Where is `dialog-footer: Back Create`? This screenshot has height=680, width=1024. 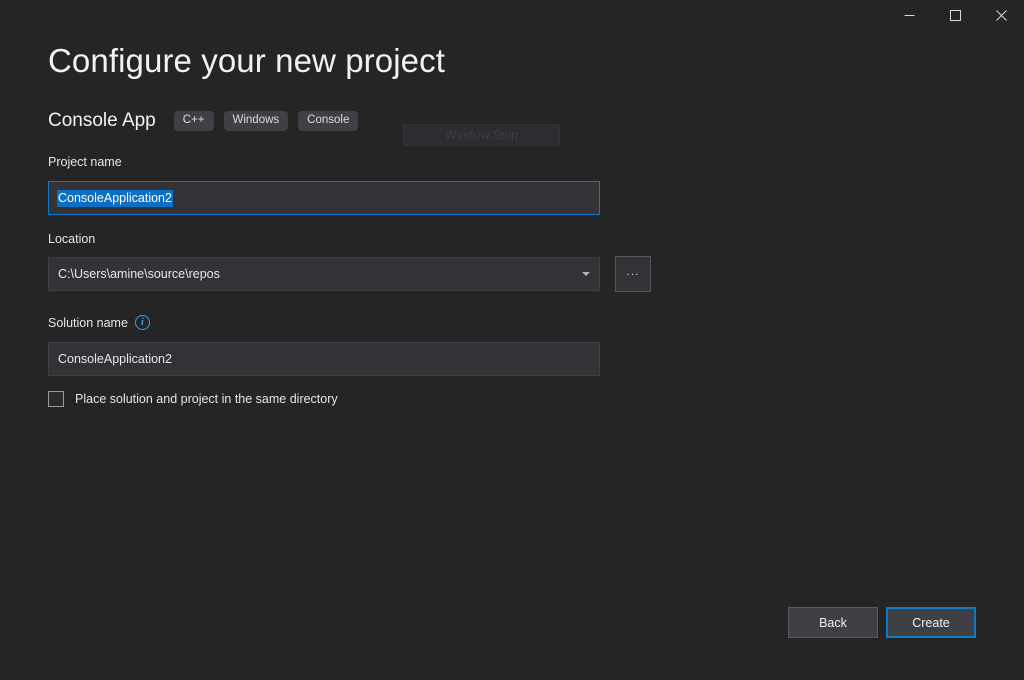 dialog-footer: Back Create is located at coordinates (512, 623).